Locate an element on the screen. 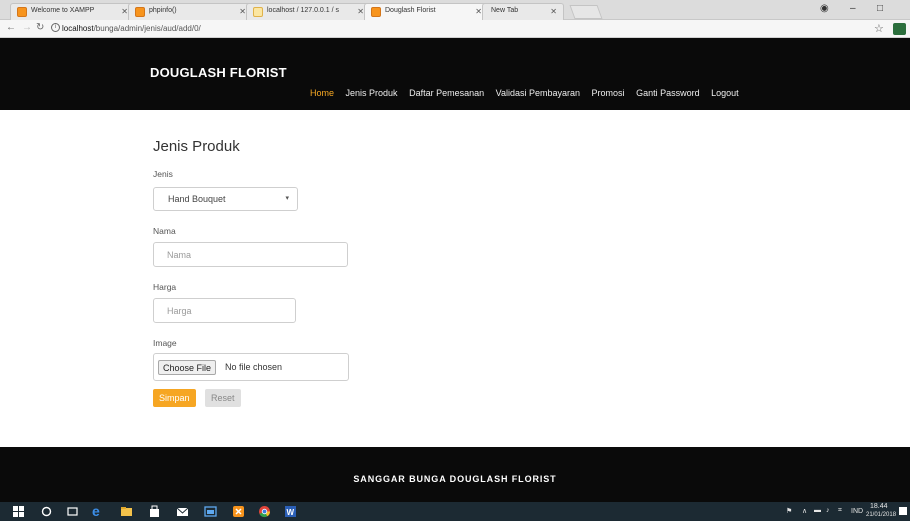  chrome-icon is located at coordinates (264, 511).